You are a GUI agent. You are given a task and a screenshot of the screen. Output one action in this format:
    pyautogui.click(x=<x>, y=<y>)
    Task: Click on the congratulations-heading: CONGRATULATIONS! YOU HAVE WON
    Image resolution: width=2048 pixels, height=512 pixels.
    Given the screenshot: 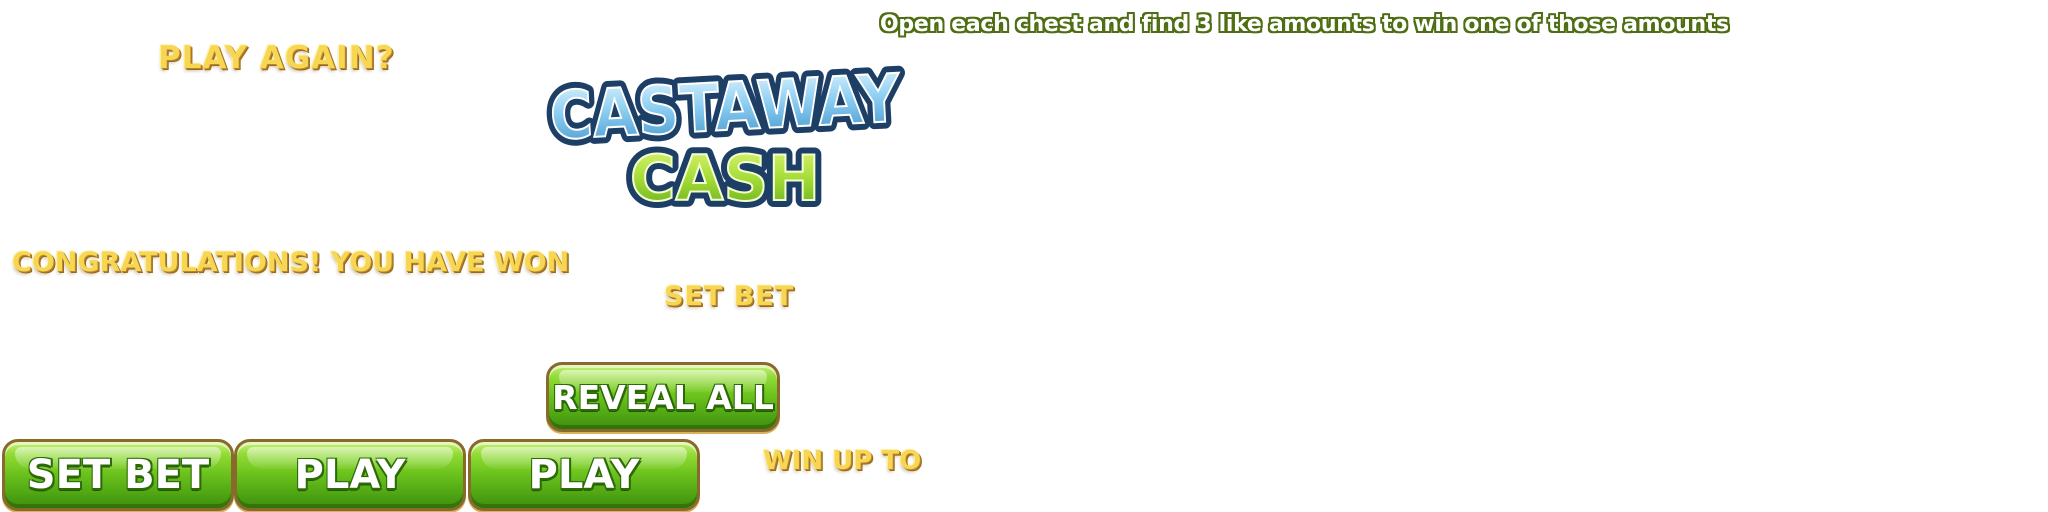 What is the action you would take?
    pyautogui.click(x=291, y=262)
    